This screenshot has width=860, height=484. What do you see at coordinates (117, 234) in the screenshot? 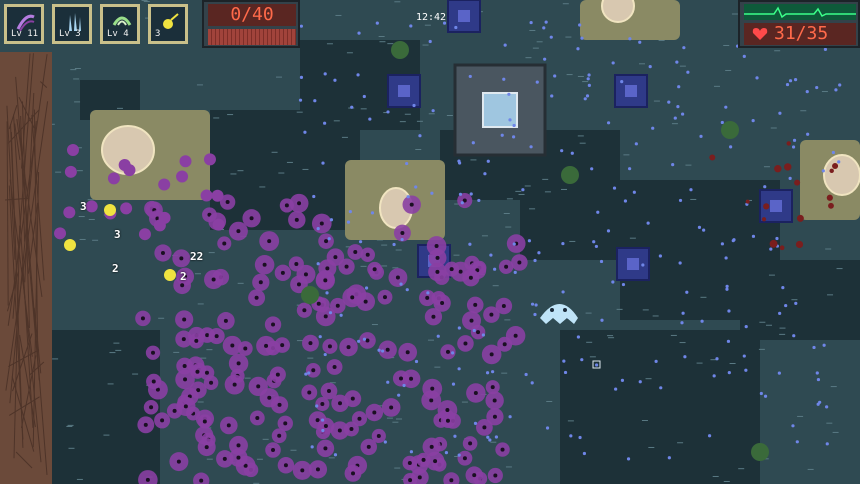
I see `damage-number: 3` at bounding box center [117, 234].